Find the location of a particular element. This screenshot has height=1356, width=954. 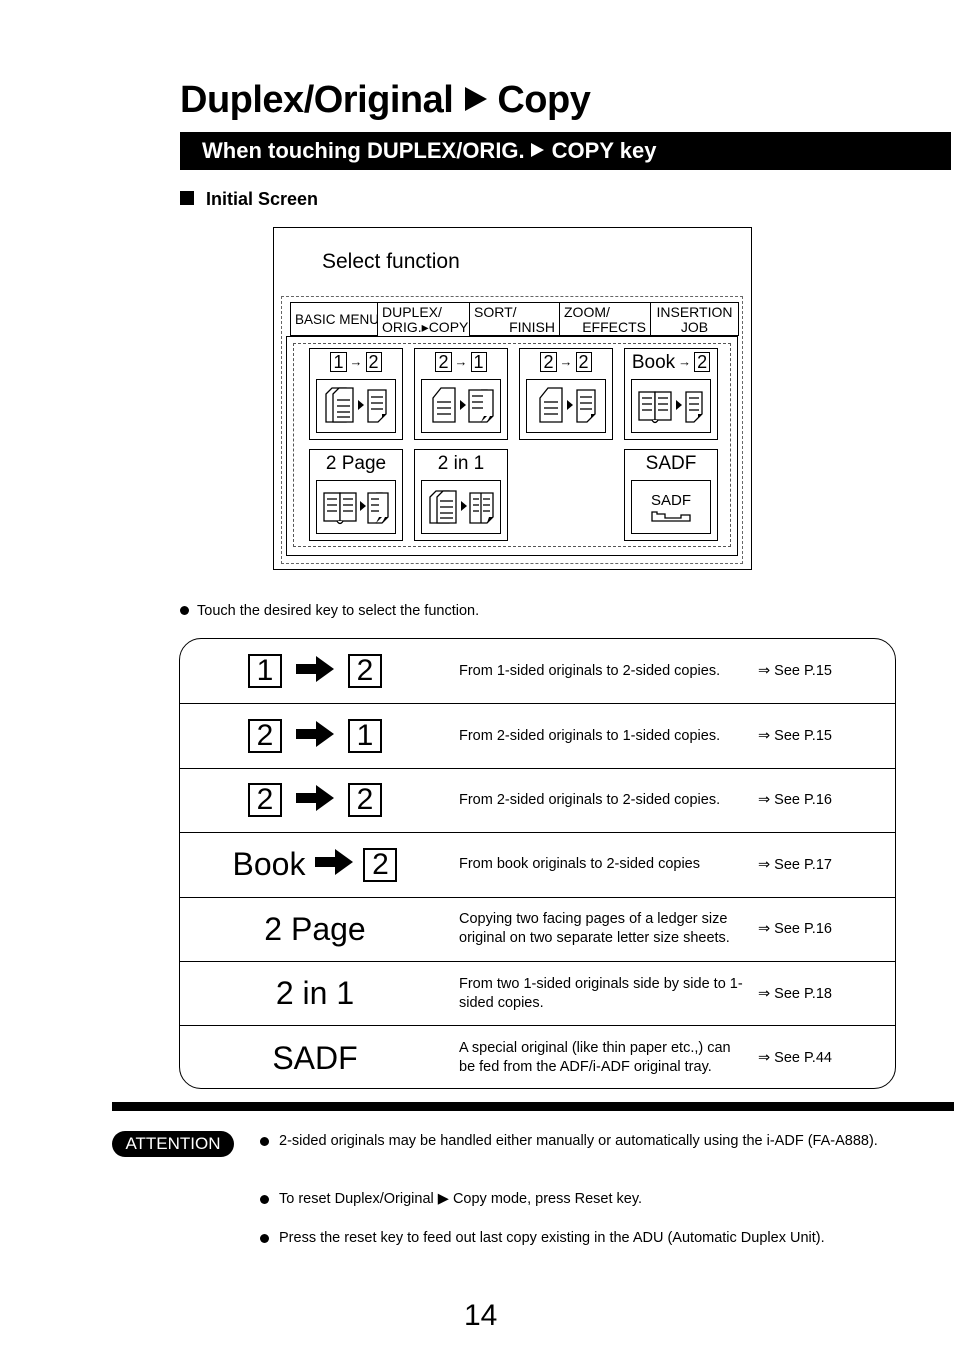

page-reference: ⇒ See P.17 is located at coordinates (795, 864).